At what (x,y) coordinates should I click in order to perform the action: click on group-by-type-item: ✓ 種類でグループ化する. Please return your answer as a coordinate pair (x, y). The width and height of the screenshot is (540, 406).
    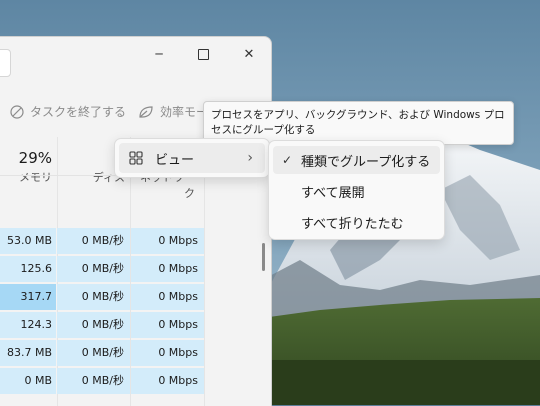
    Looking at the image, I should click on (356, 160).